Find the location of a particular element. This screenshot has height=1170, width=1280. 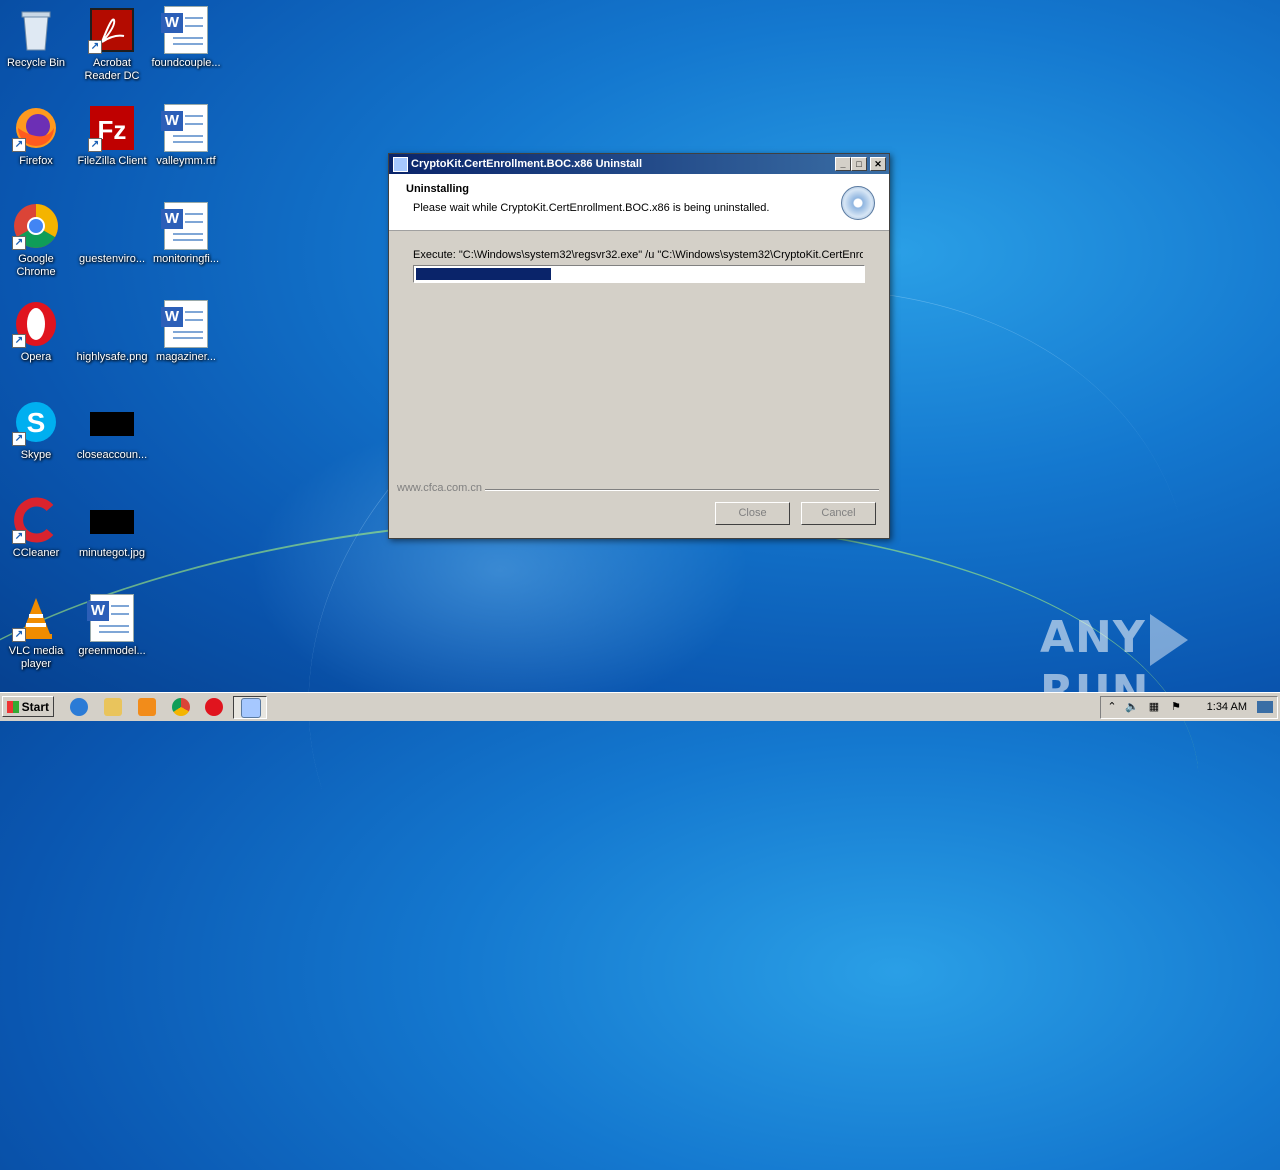

maximize-button: □ is located at coordinates (859, 164).